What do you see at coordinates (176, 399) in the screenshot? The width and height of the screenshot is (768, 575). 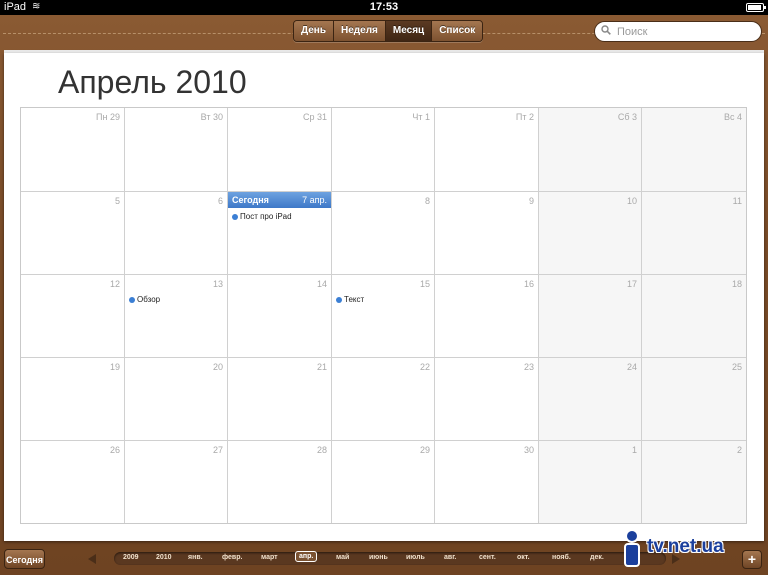 I see `day-cell: 20` at bounding box center [176, 399].